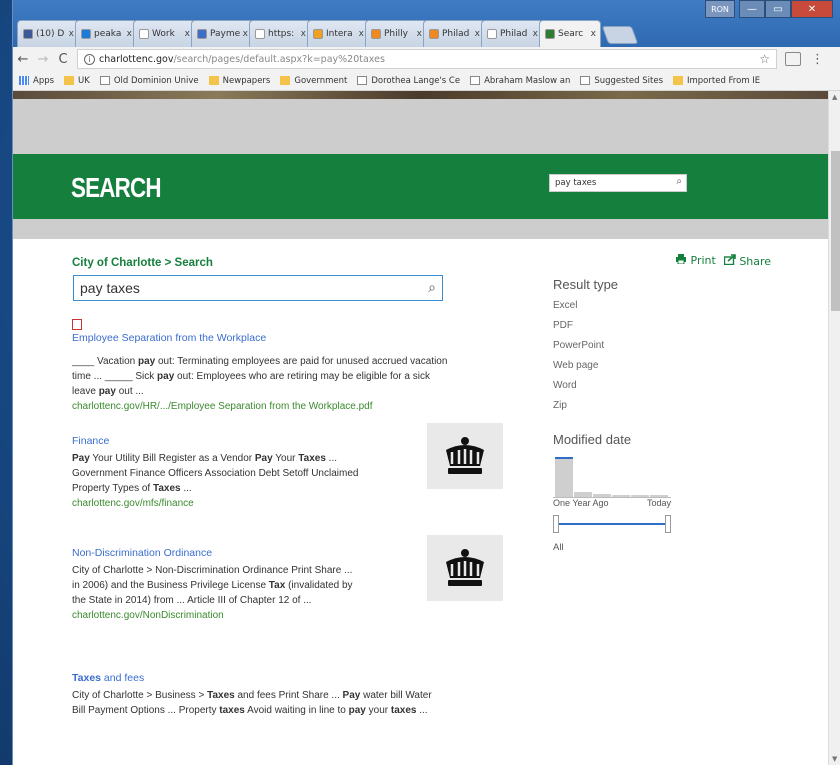 The height and width of the screenshot is (765, 840). What do you see at coordinates (668, 524) in the screenshot?
I see `slider-end-handle` at bounding box center [668, 524].